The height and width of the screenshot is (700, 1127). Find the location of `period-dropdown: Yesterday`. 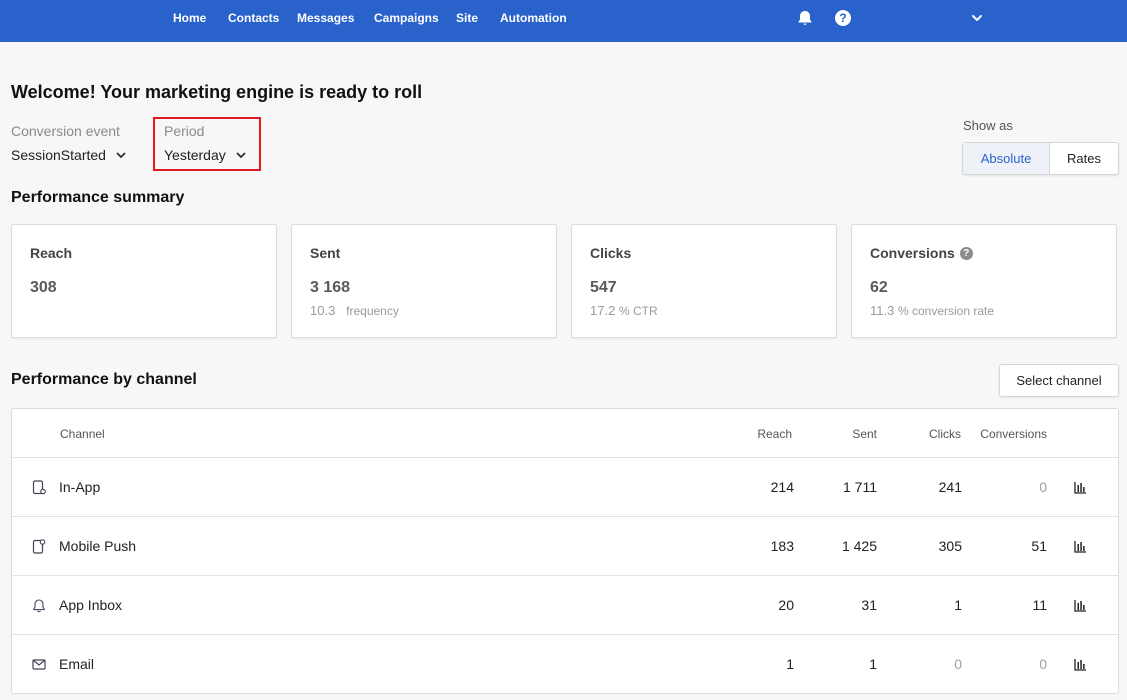

period-dropdown: Yesterday is located at coordinates (205, 155).